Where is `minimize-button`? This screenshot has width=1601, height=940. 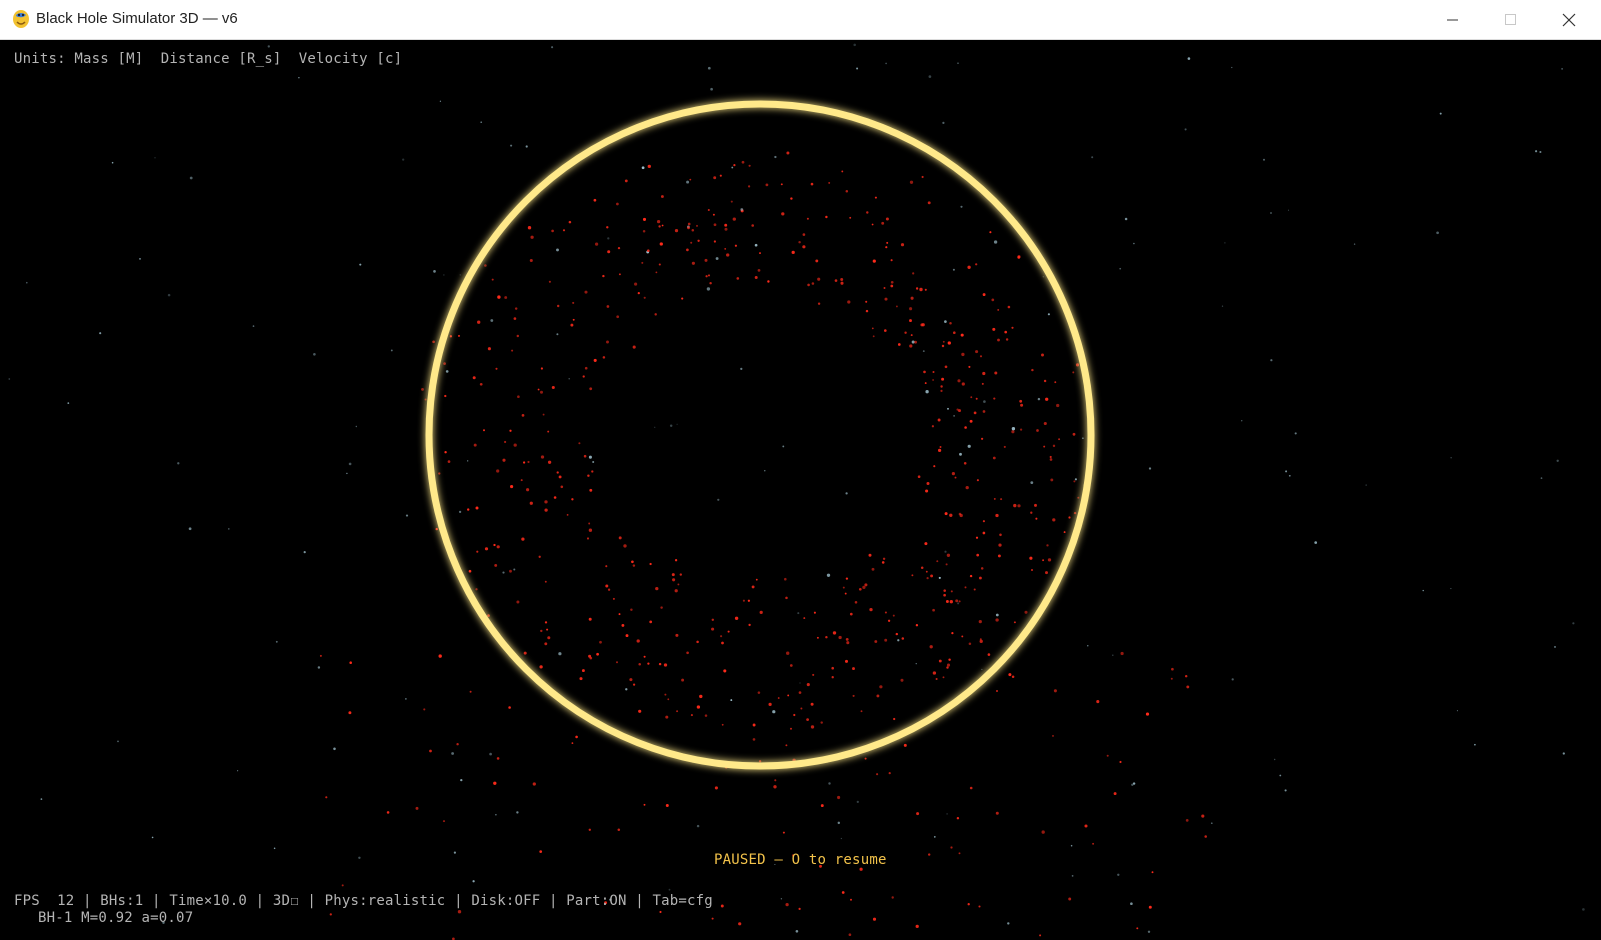
minimize-button is located at coordinates (1453, 20).